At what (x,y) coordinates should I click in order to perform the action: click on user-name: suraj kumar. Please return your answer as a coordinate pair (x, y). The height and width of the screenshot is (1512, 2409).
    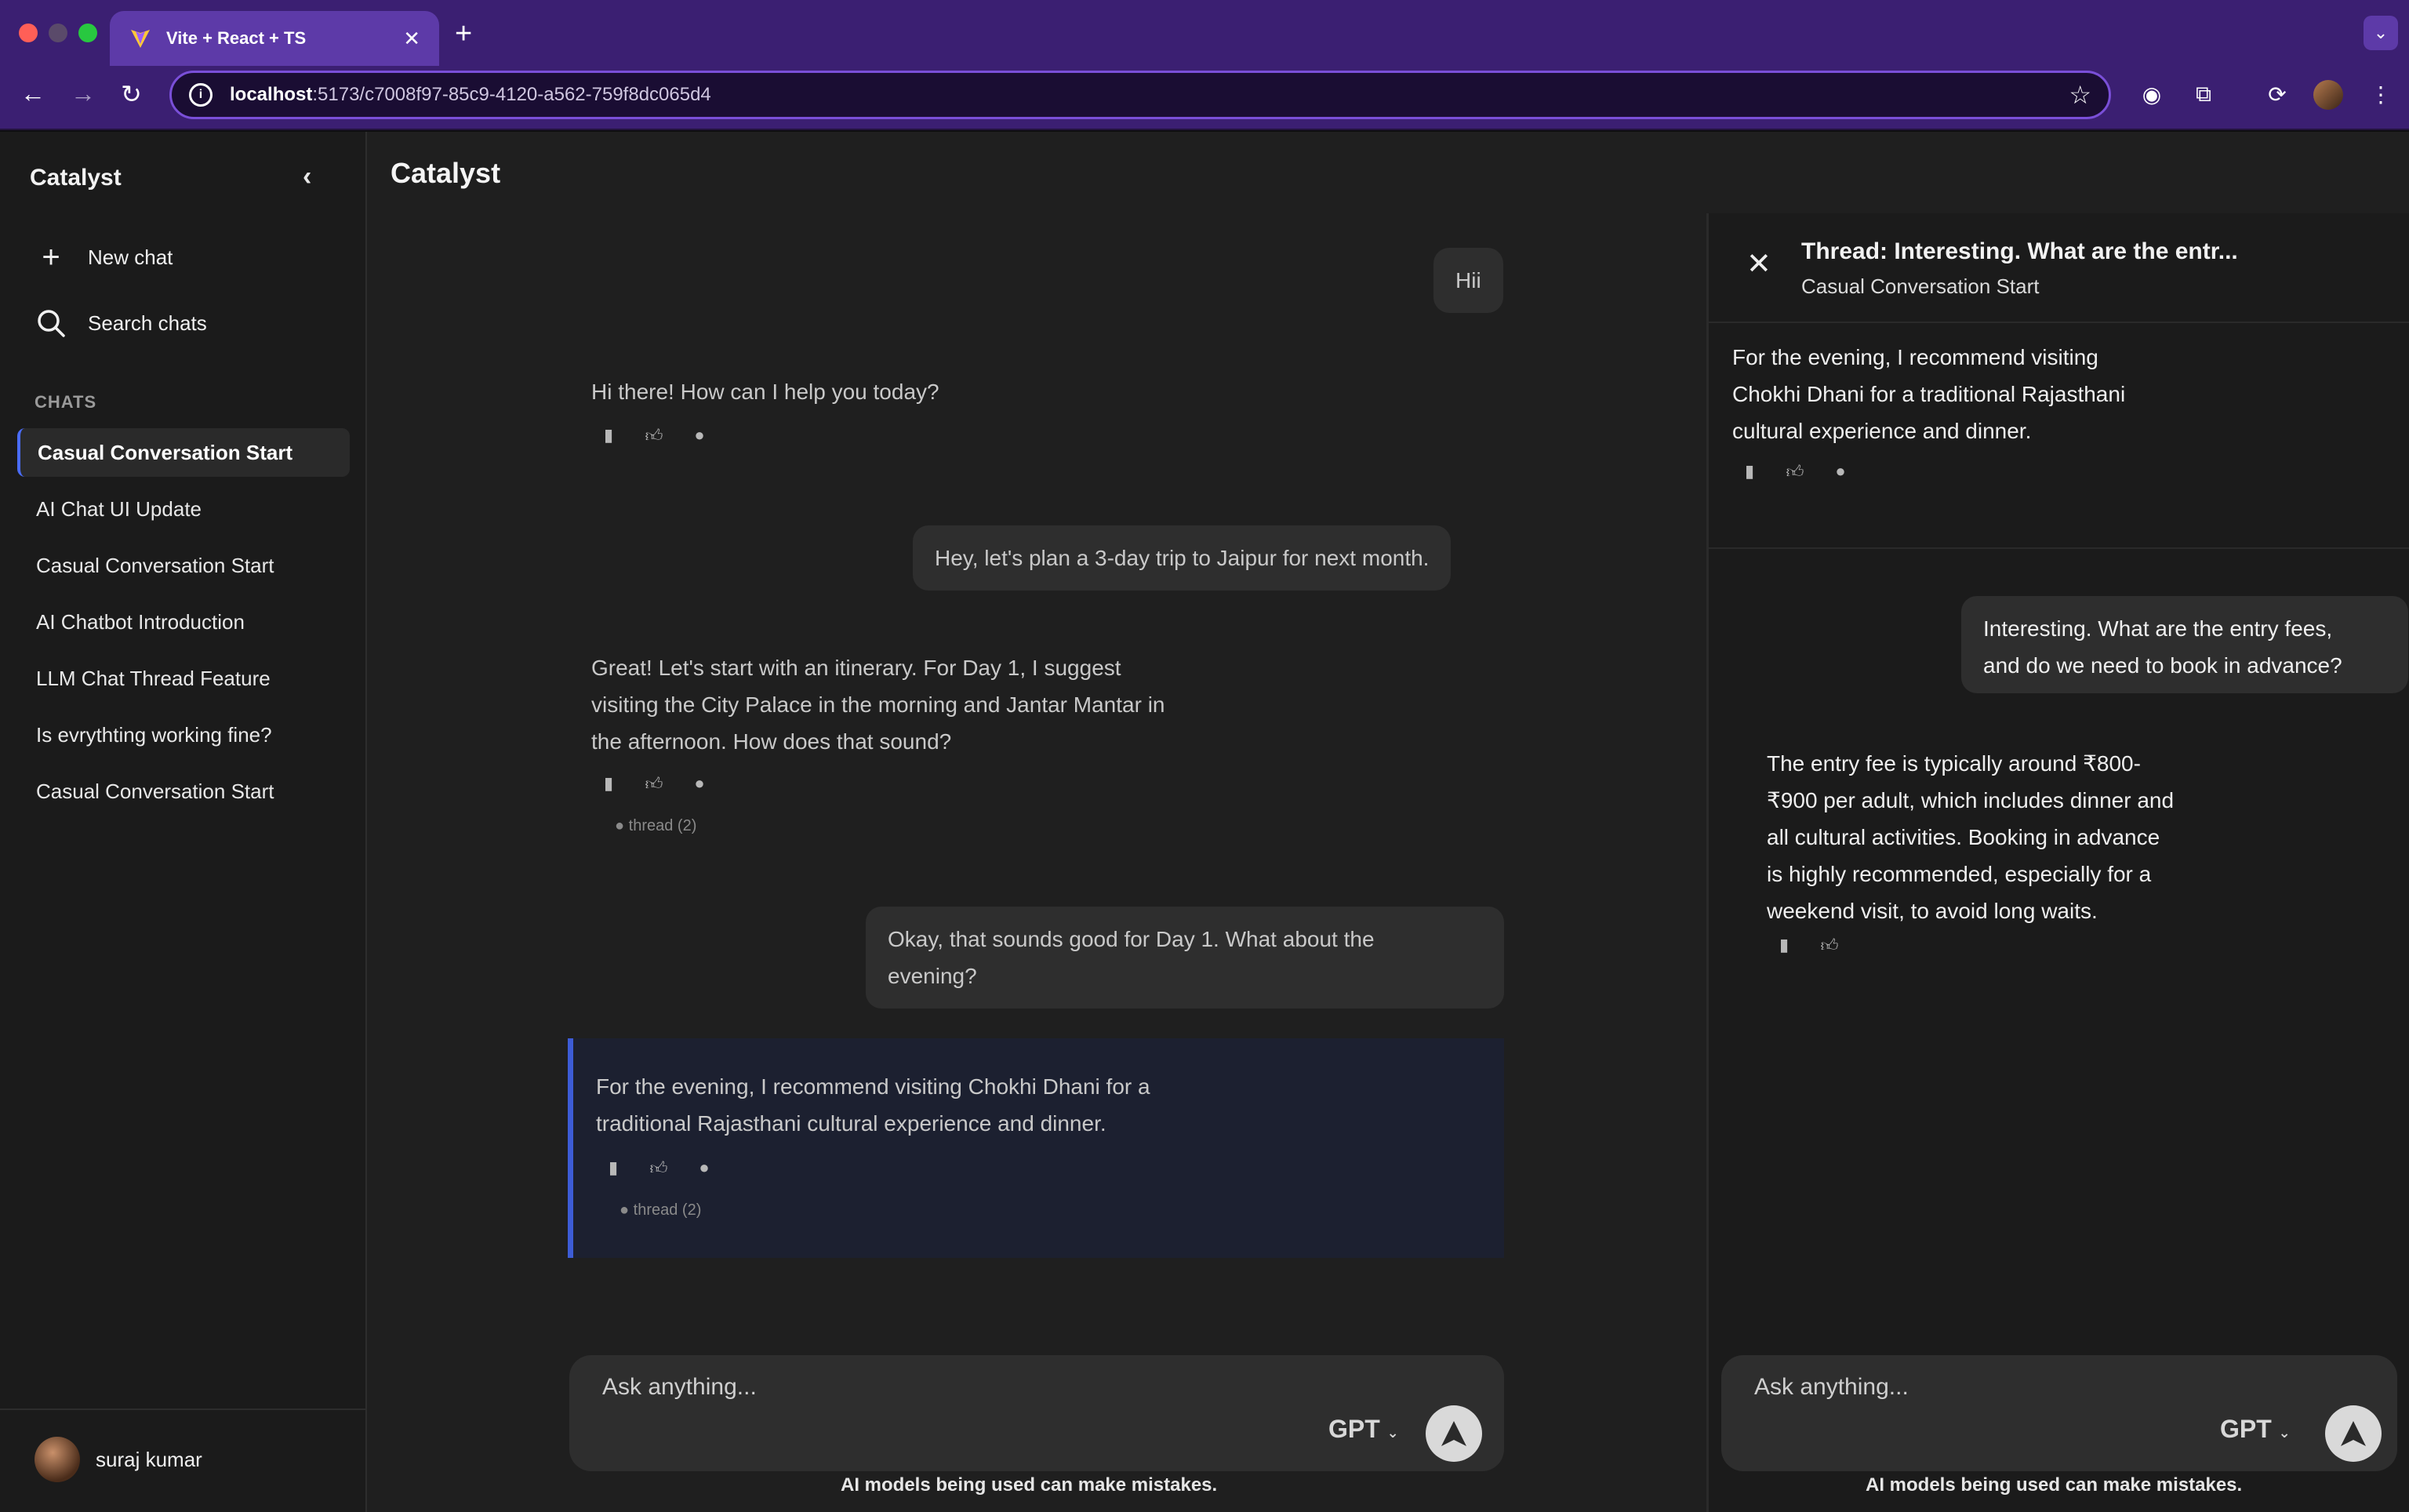
    Looking at the image, I should click on (149, 1459).